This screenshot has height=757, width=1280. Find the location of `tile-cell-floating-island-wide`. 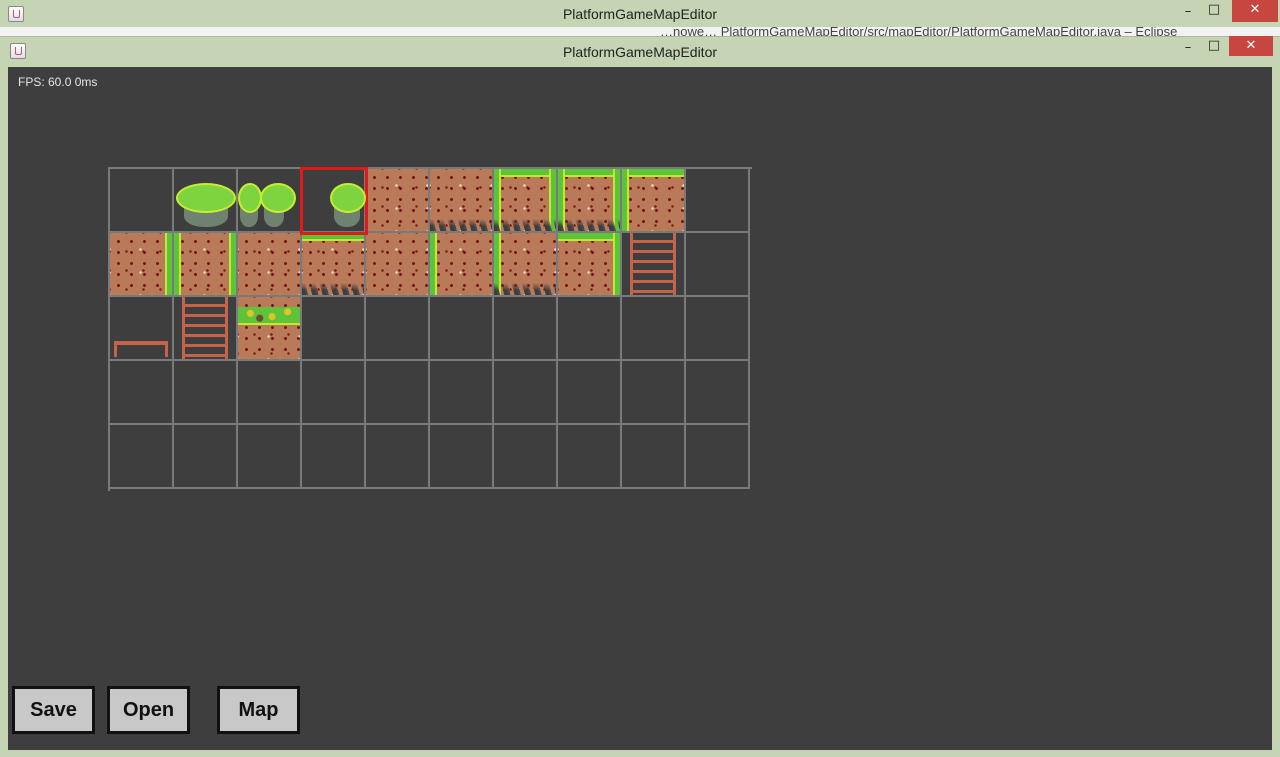

tile-cell-floating-island-wide is located at coordinates (206, 201).